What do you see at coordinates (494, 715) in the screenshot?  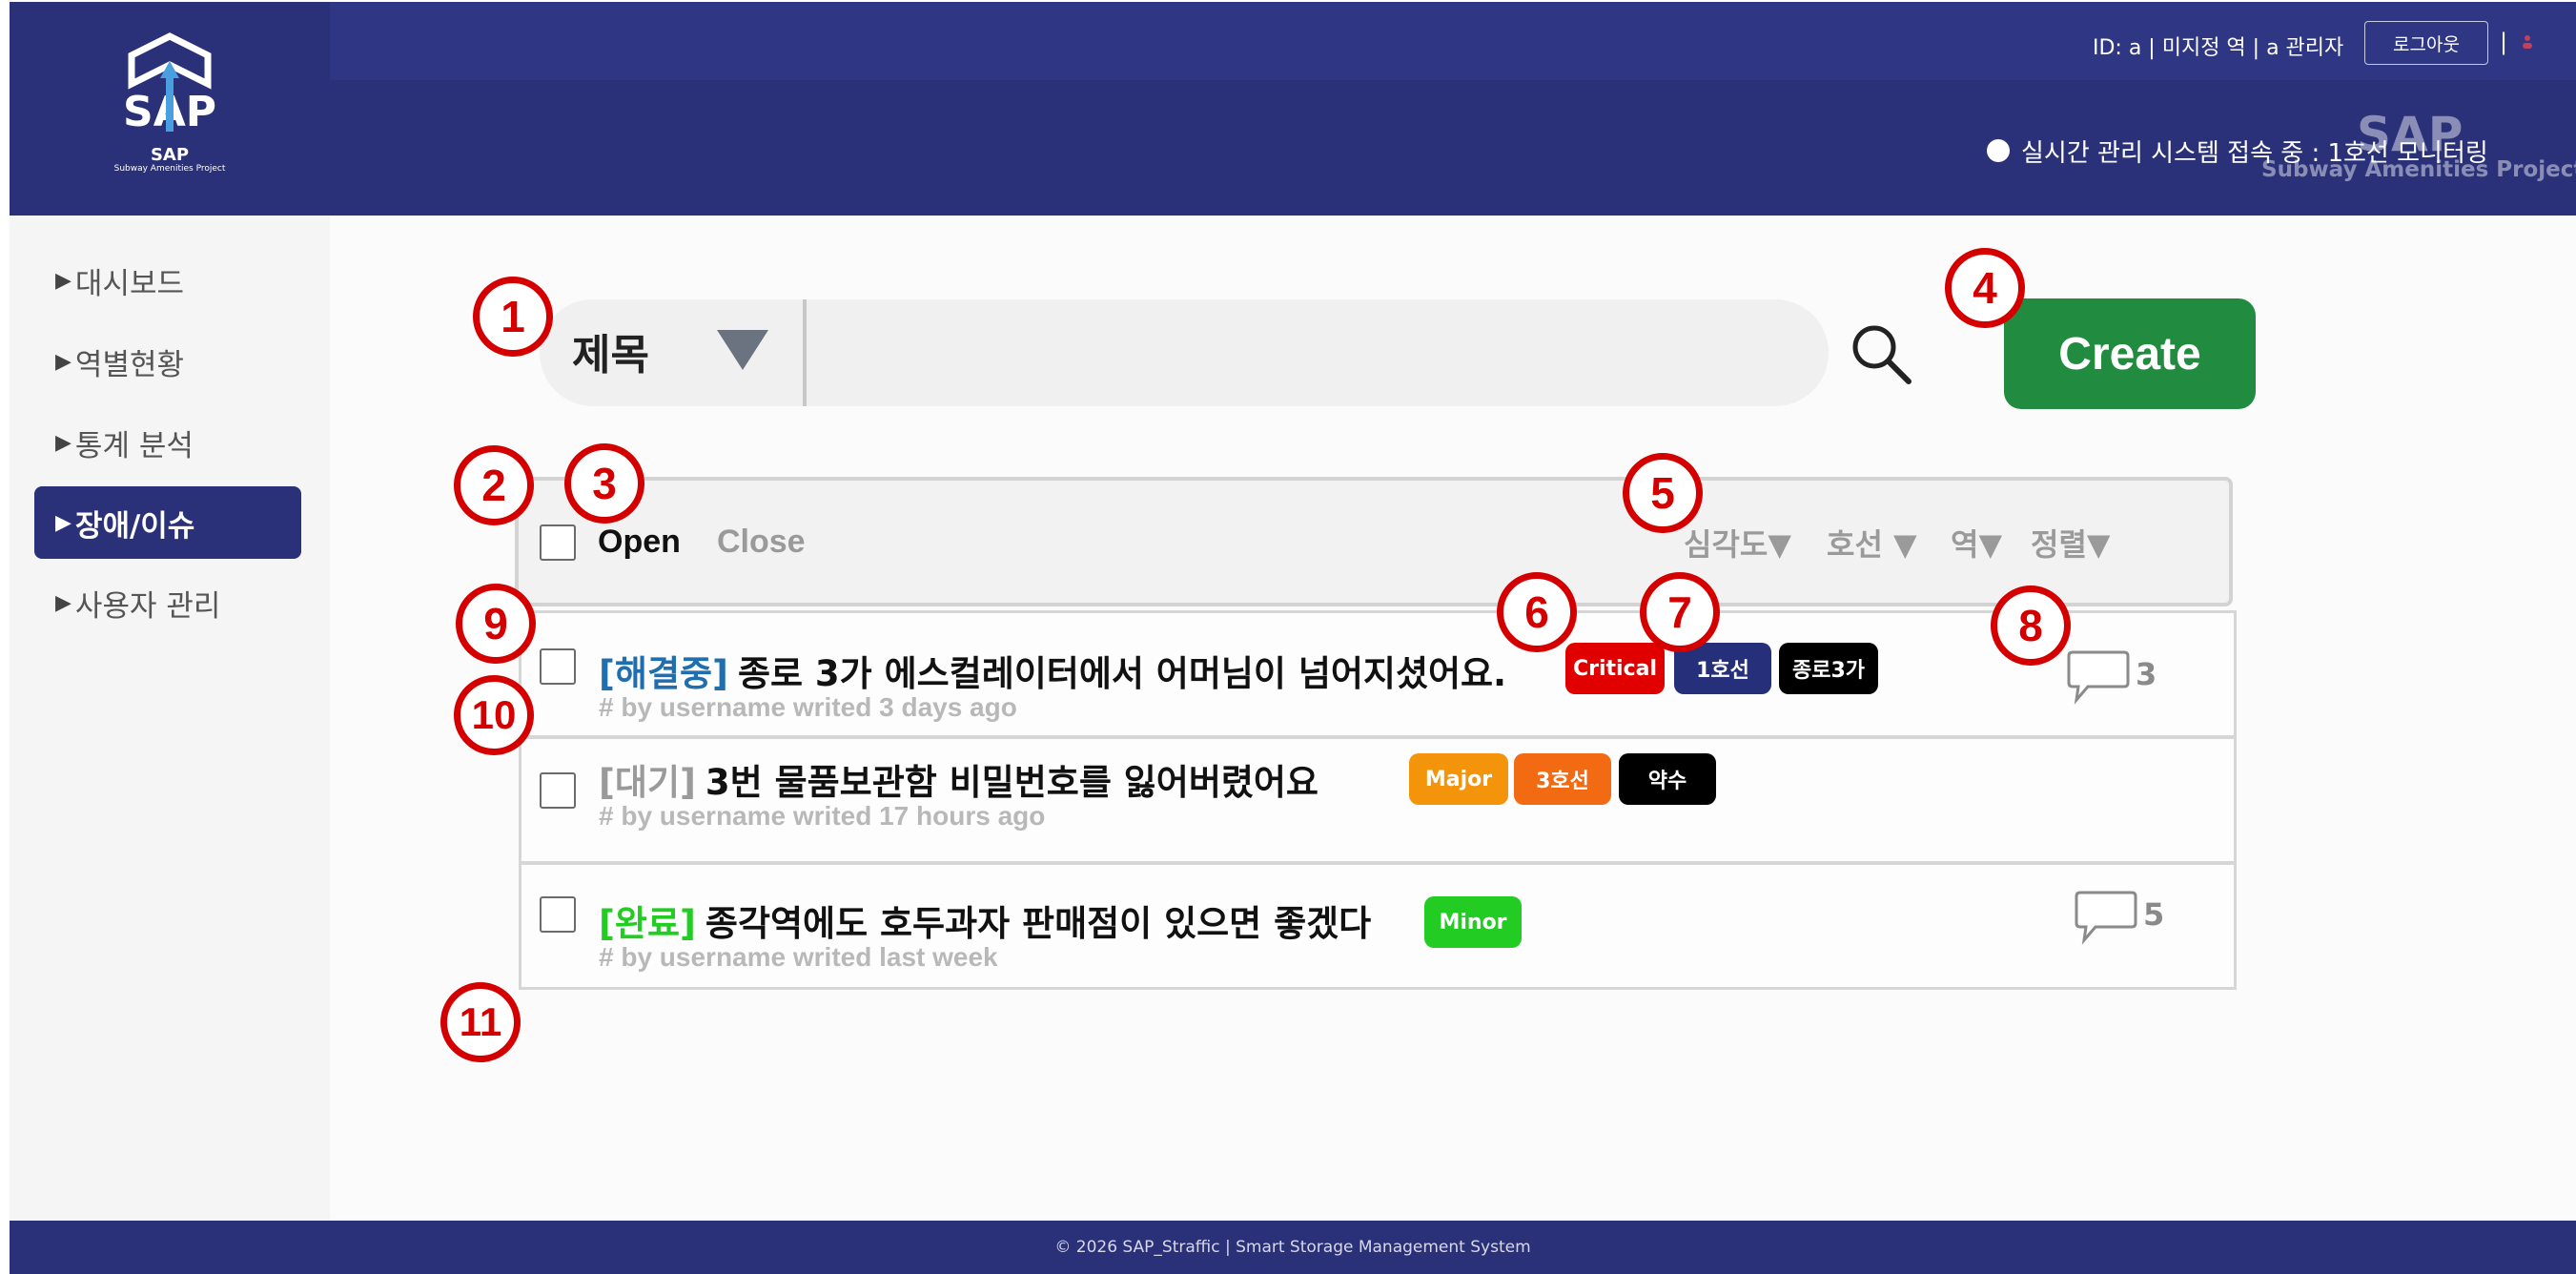 I see `annotation-marker: 10` at bounding box center [494, 715].